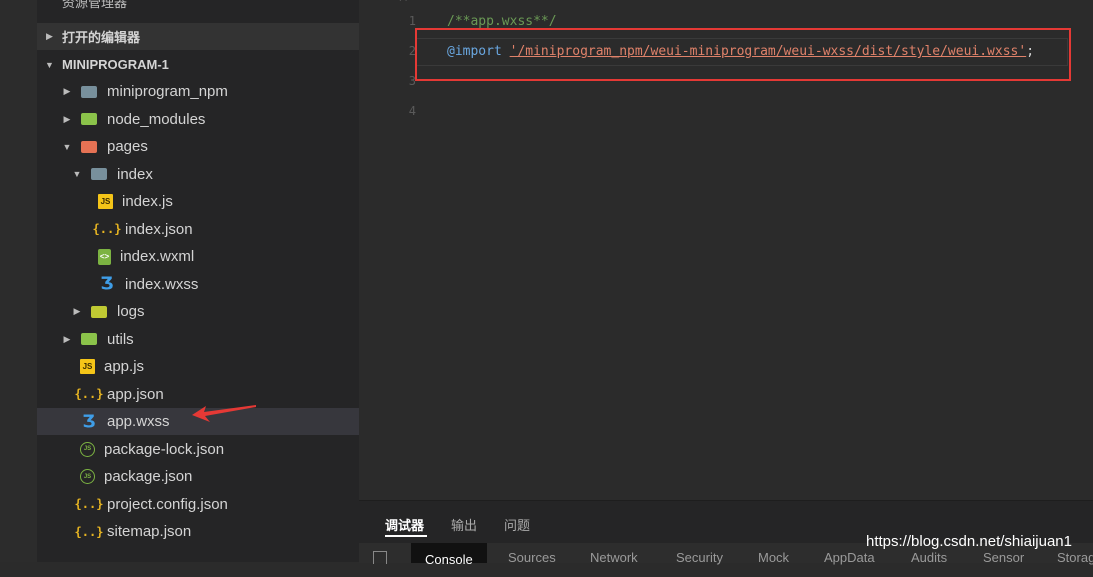  What do you see at coordinates (162, 284) in the screenshot?
I see `tree-item-label: index.wxss` at bounding box center [162, 284].